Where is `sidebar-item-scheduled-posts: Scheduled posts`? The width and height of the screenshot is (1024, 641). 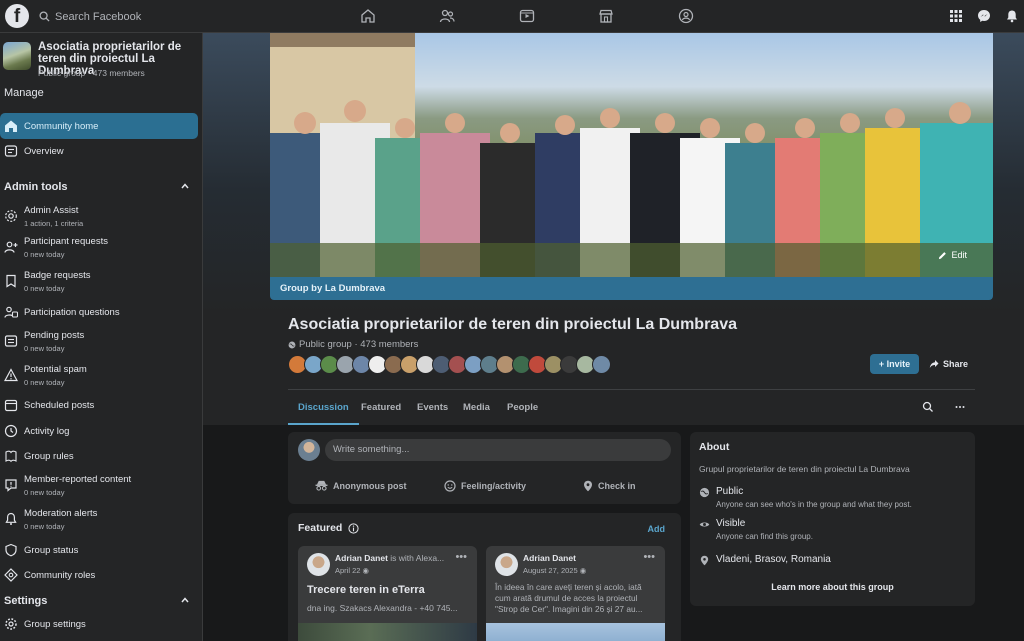 sidebar-item-scheduled-posts: Scheduled posts is located at coordinates (99, 405).